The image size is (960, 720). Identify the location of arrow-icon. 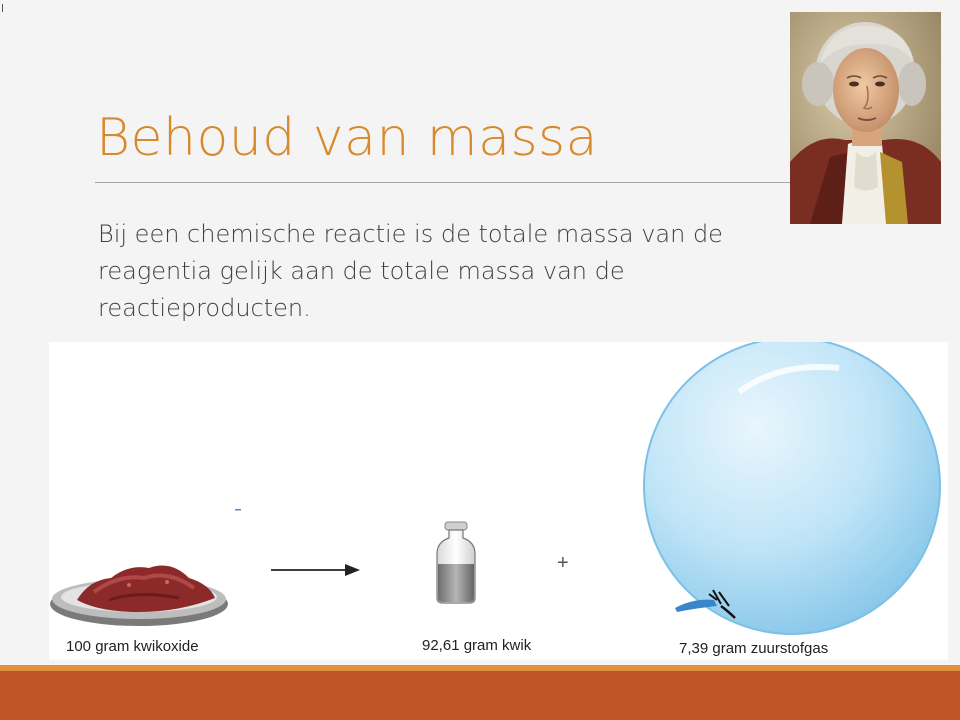
(315, 570).